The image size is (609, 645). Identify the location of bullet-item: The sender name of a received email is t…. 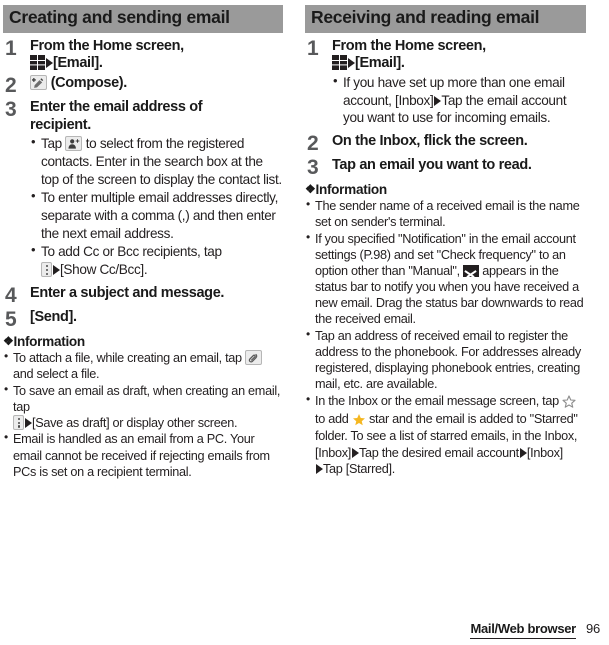
(445, 213).